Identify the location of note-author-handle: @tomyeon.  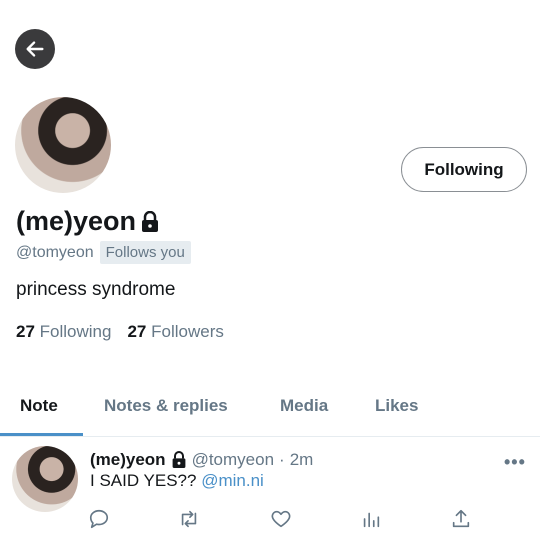
(233, 460).